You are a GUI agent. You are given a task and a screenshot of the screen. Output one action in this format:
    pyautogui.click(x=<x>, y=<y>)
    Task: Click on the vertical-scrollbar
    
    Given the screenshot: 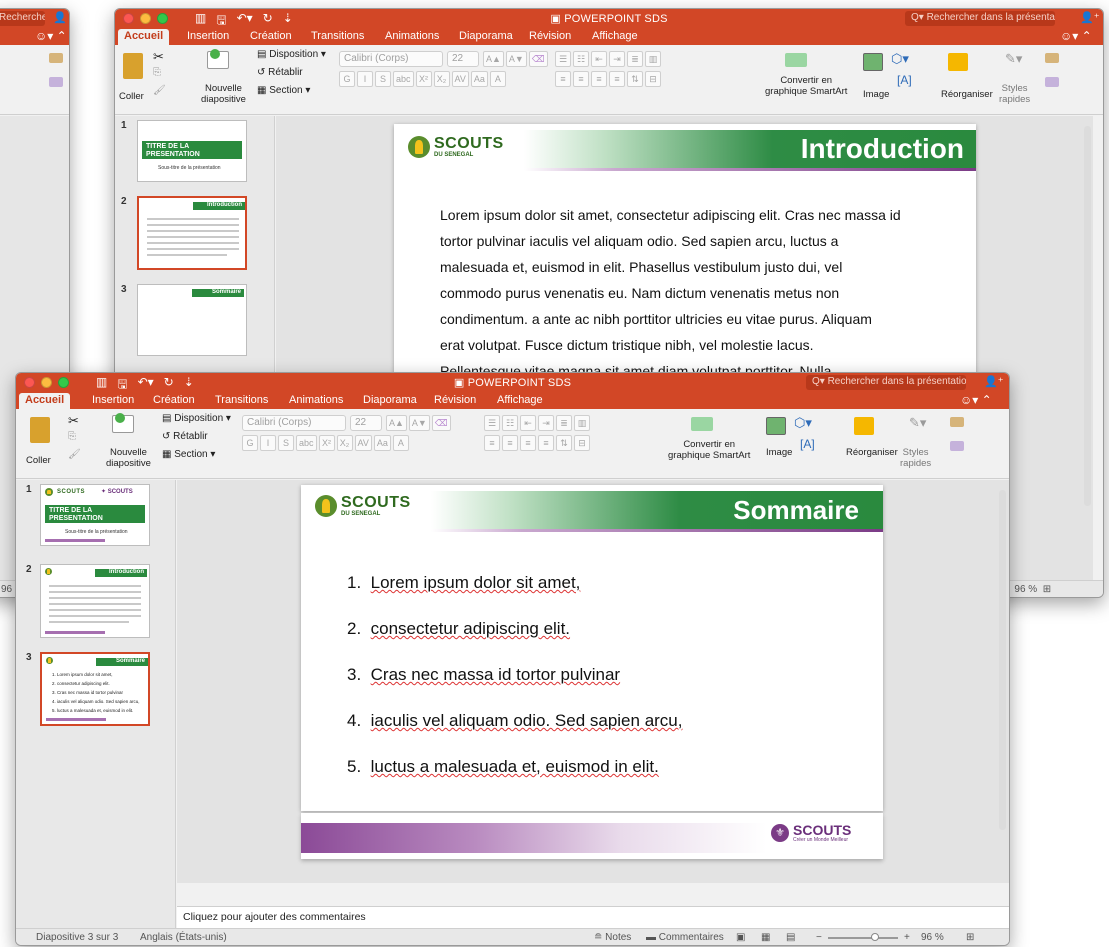 What is the action you would take?
    pyautogui.click(x=1002, y=660)
    